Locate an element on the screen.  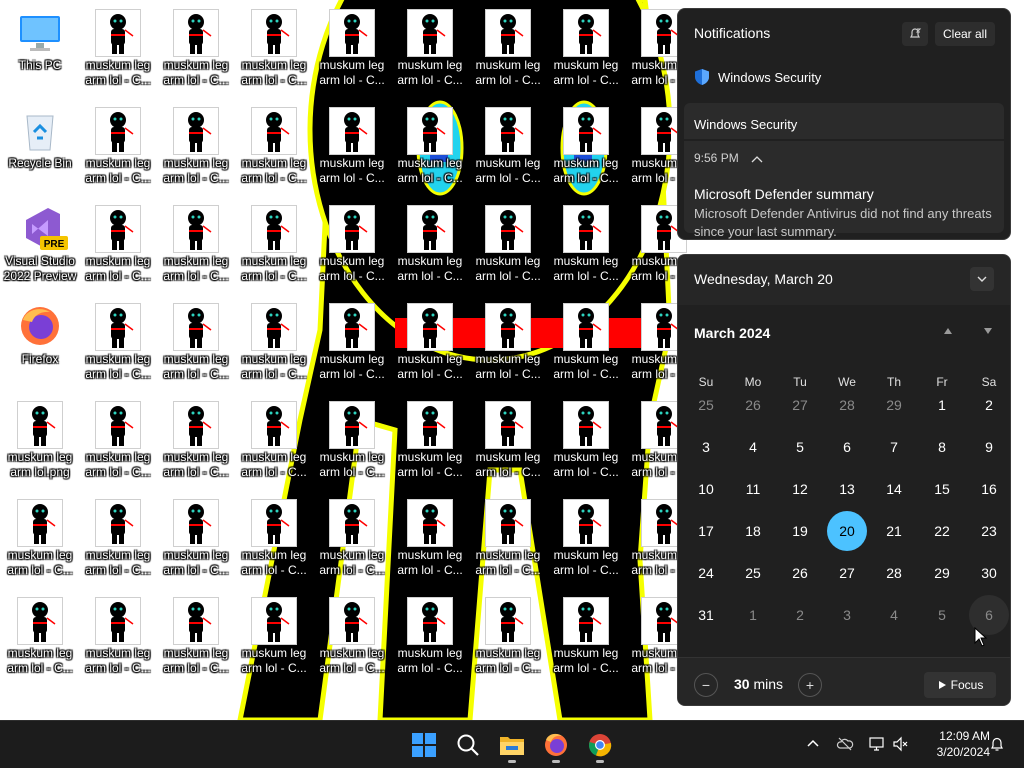
calendar-day: 31 is located at coordinates (706, 615).